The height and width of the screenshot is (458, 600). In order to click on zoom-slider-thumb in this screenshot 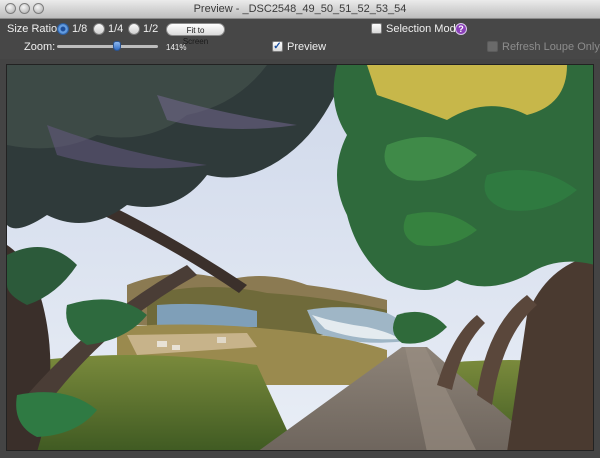, I will do `click(116, 46)`.